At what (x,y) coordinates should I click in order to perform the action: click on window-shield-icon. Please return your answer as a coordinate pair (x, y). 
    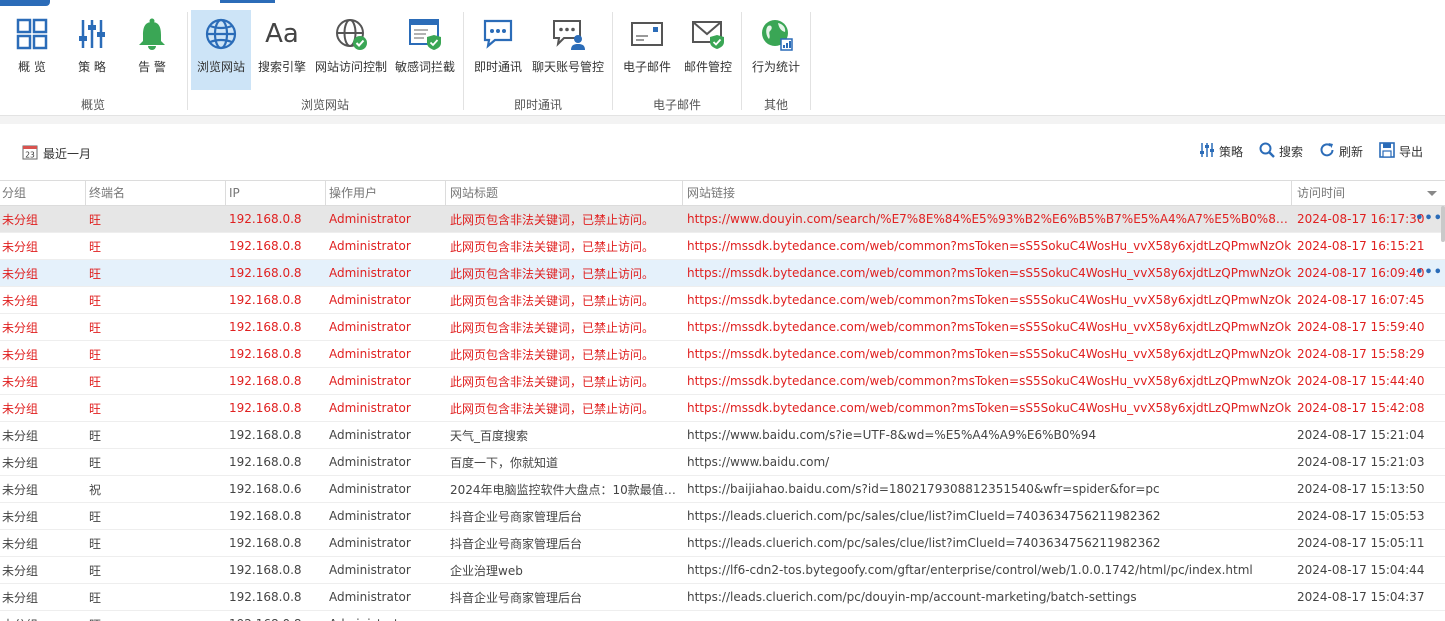
    Looking at the image, I should click on (425, 34).